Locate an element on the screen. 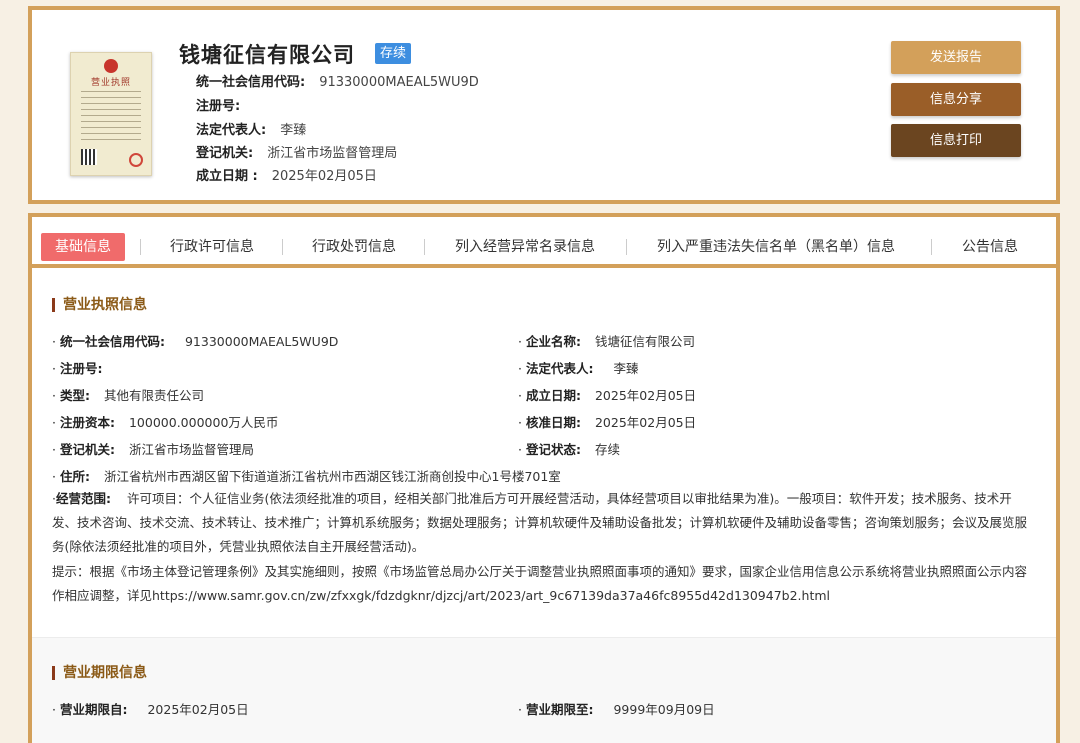 The image size is (1080, 743). term-section-title: 营业期限信息 is located at coordinates (99, 673).